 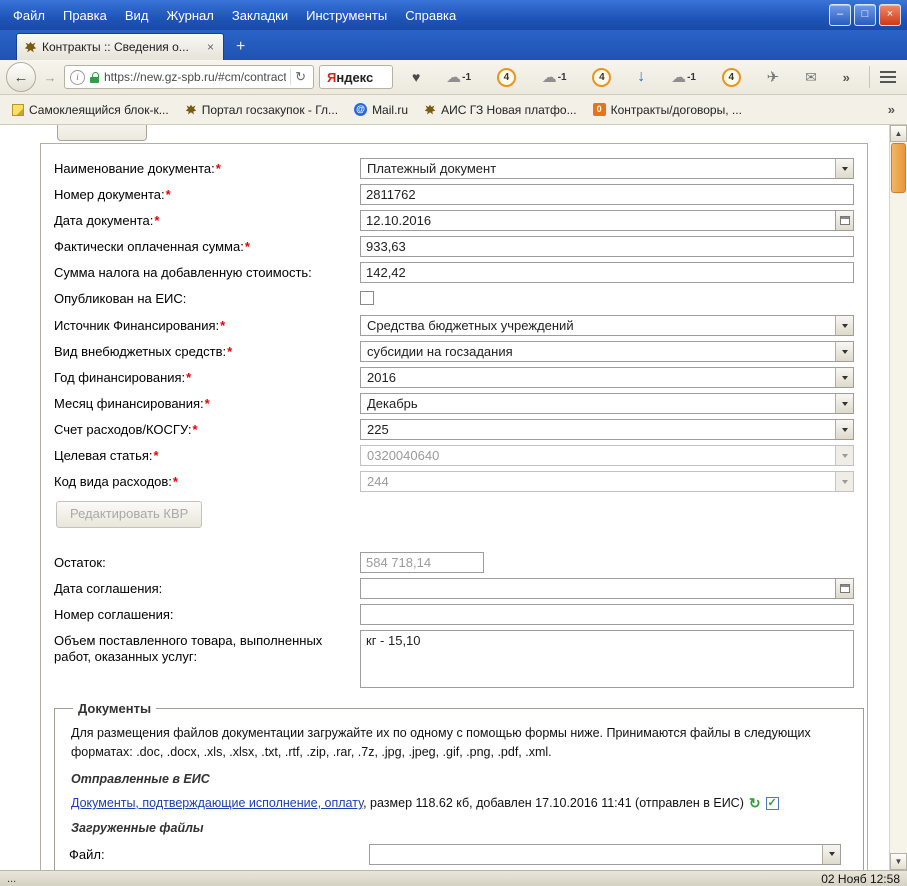 I want to click on agreement-number-input, so click(x=607, y=614).